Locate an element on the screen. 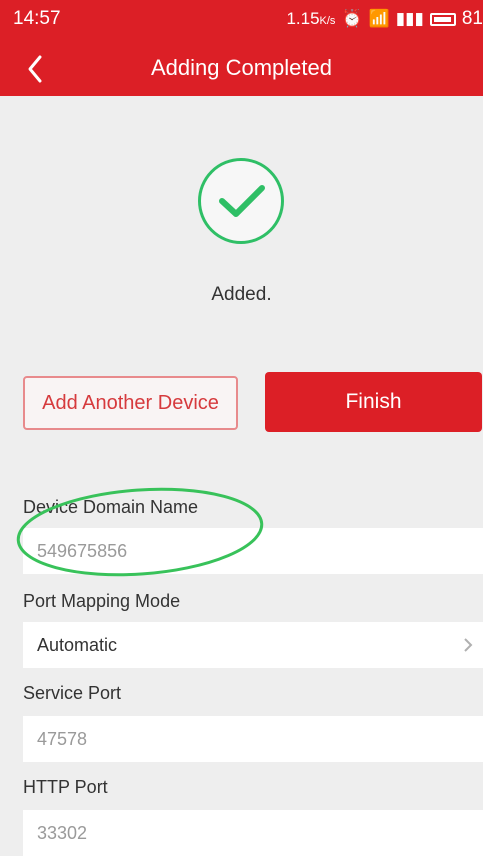  port-mapping-mode-value: Automatic is located at coordinates (77, 644).